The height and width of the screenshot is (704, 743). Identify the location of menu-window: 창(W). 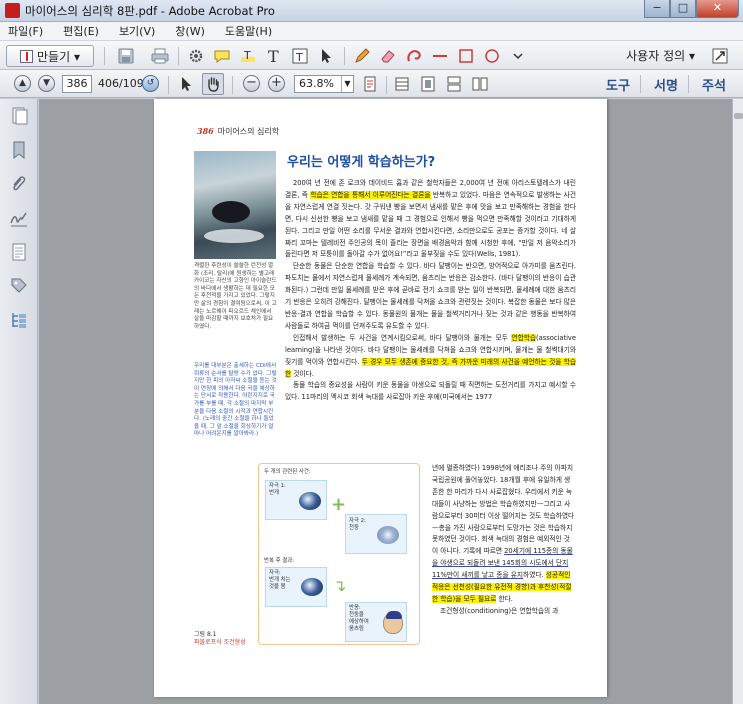
(190, 31).